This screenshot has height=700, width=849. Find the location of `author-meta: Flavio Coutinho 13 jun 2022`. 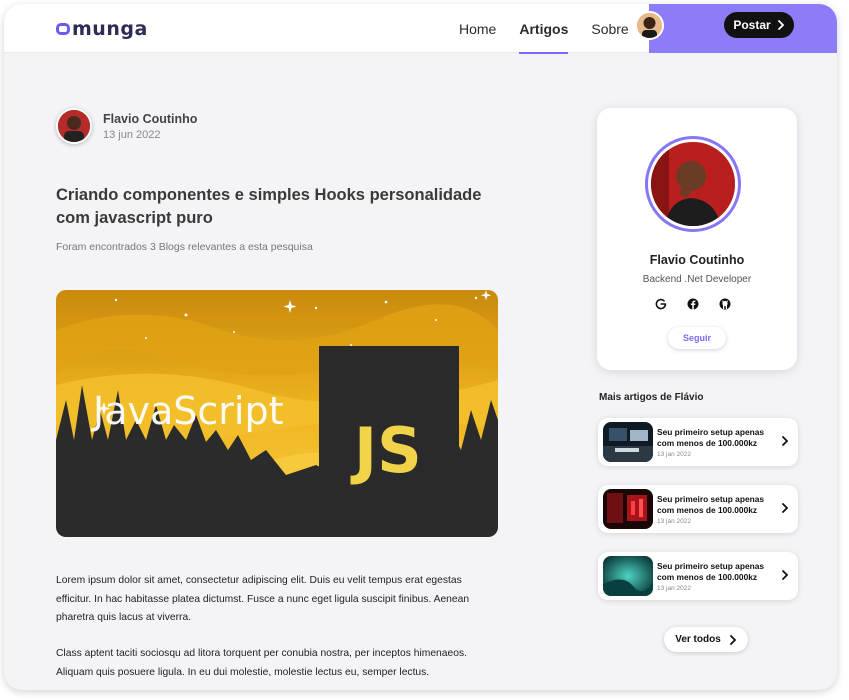

author-meta: Flavio Coutinho 13 jun 2022 is located at coordinates (150, 126).